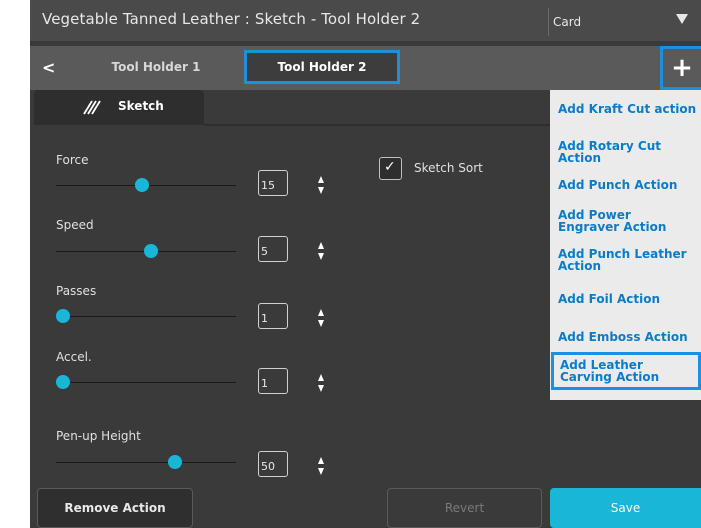 The height and width of the screenshot is (528, 701). I want to click on chevron-left-icon: <, so click(48, 67).